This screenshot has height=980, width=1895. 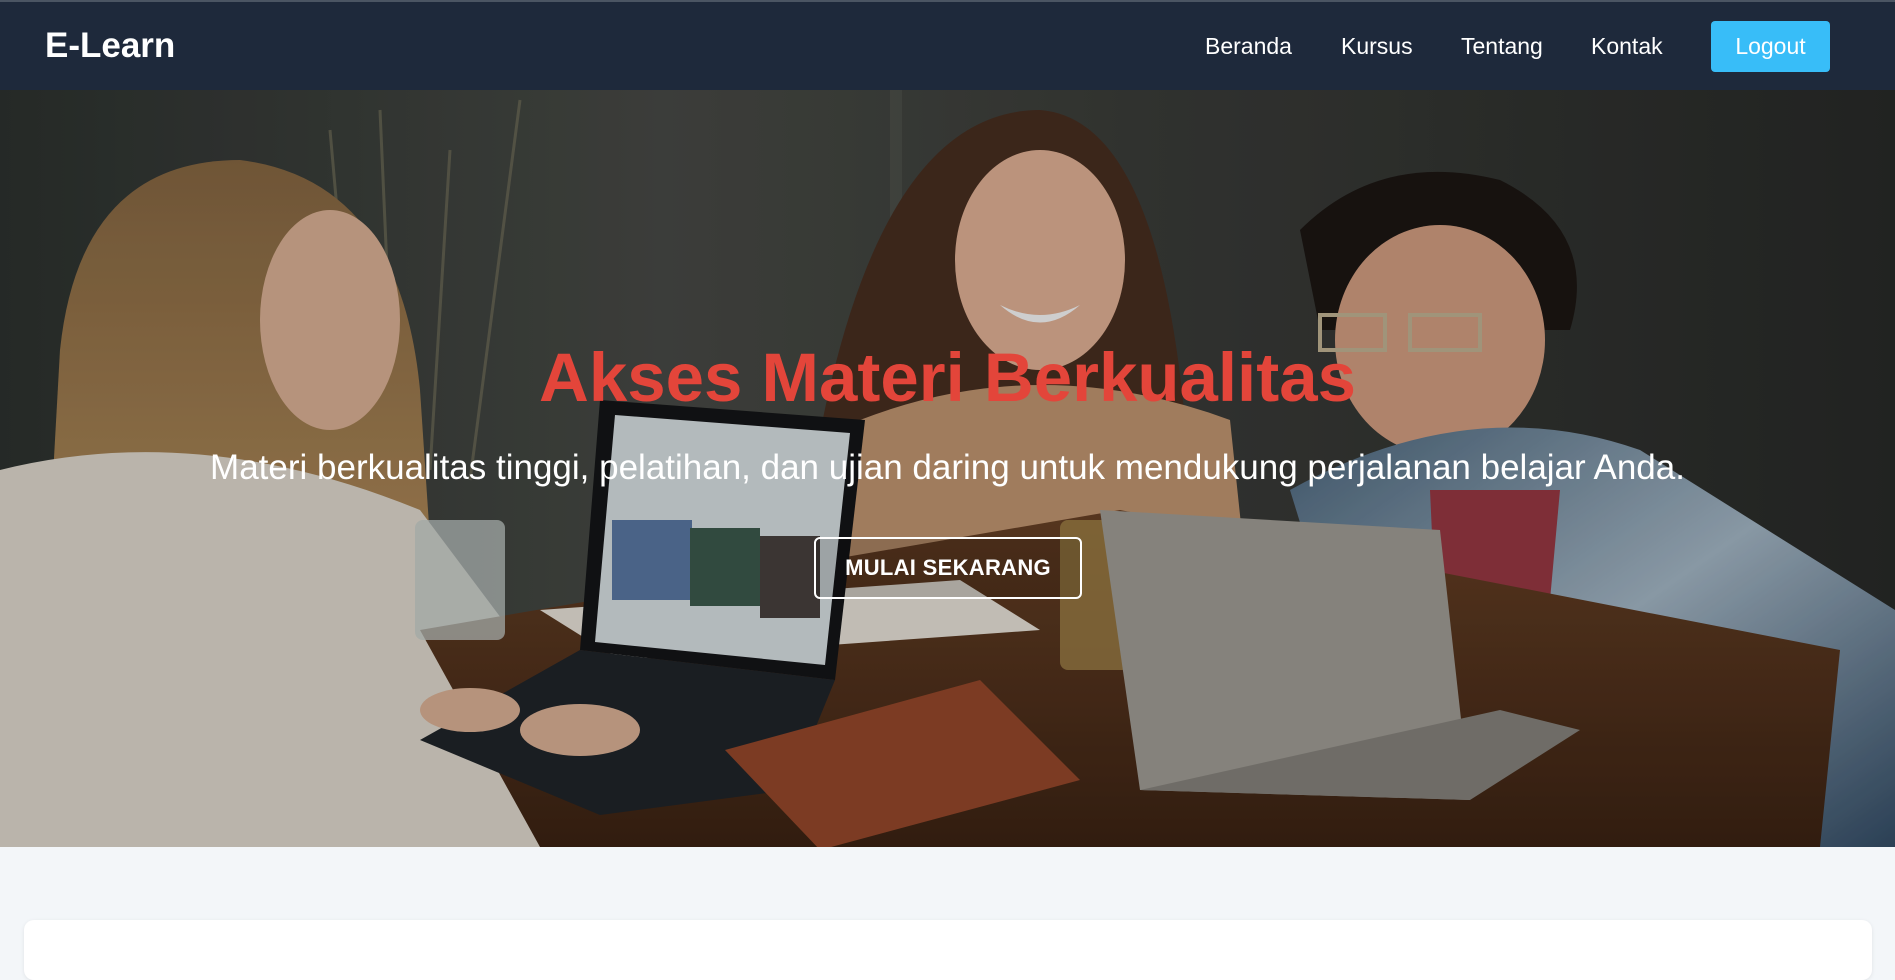 I want to click on content-card, so click(x=948, y=950).